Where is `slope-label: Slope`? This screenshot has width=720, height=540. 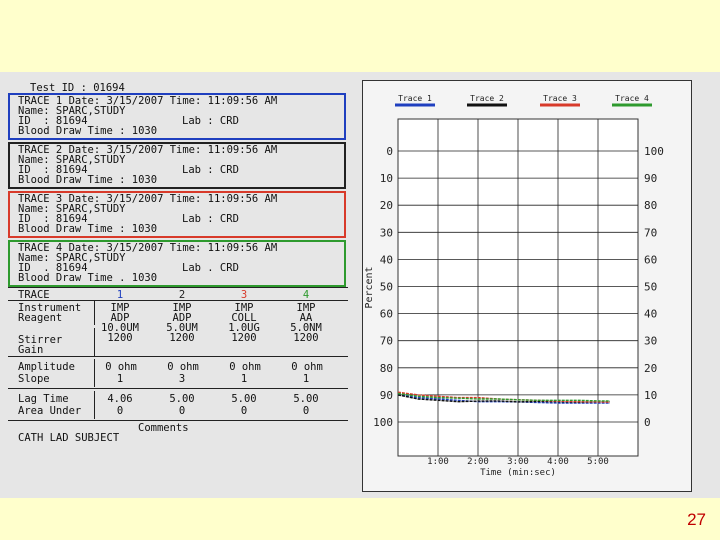 slope-label: Slope is located at coordinates (34, 379).